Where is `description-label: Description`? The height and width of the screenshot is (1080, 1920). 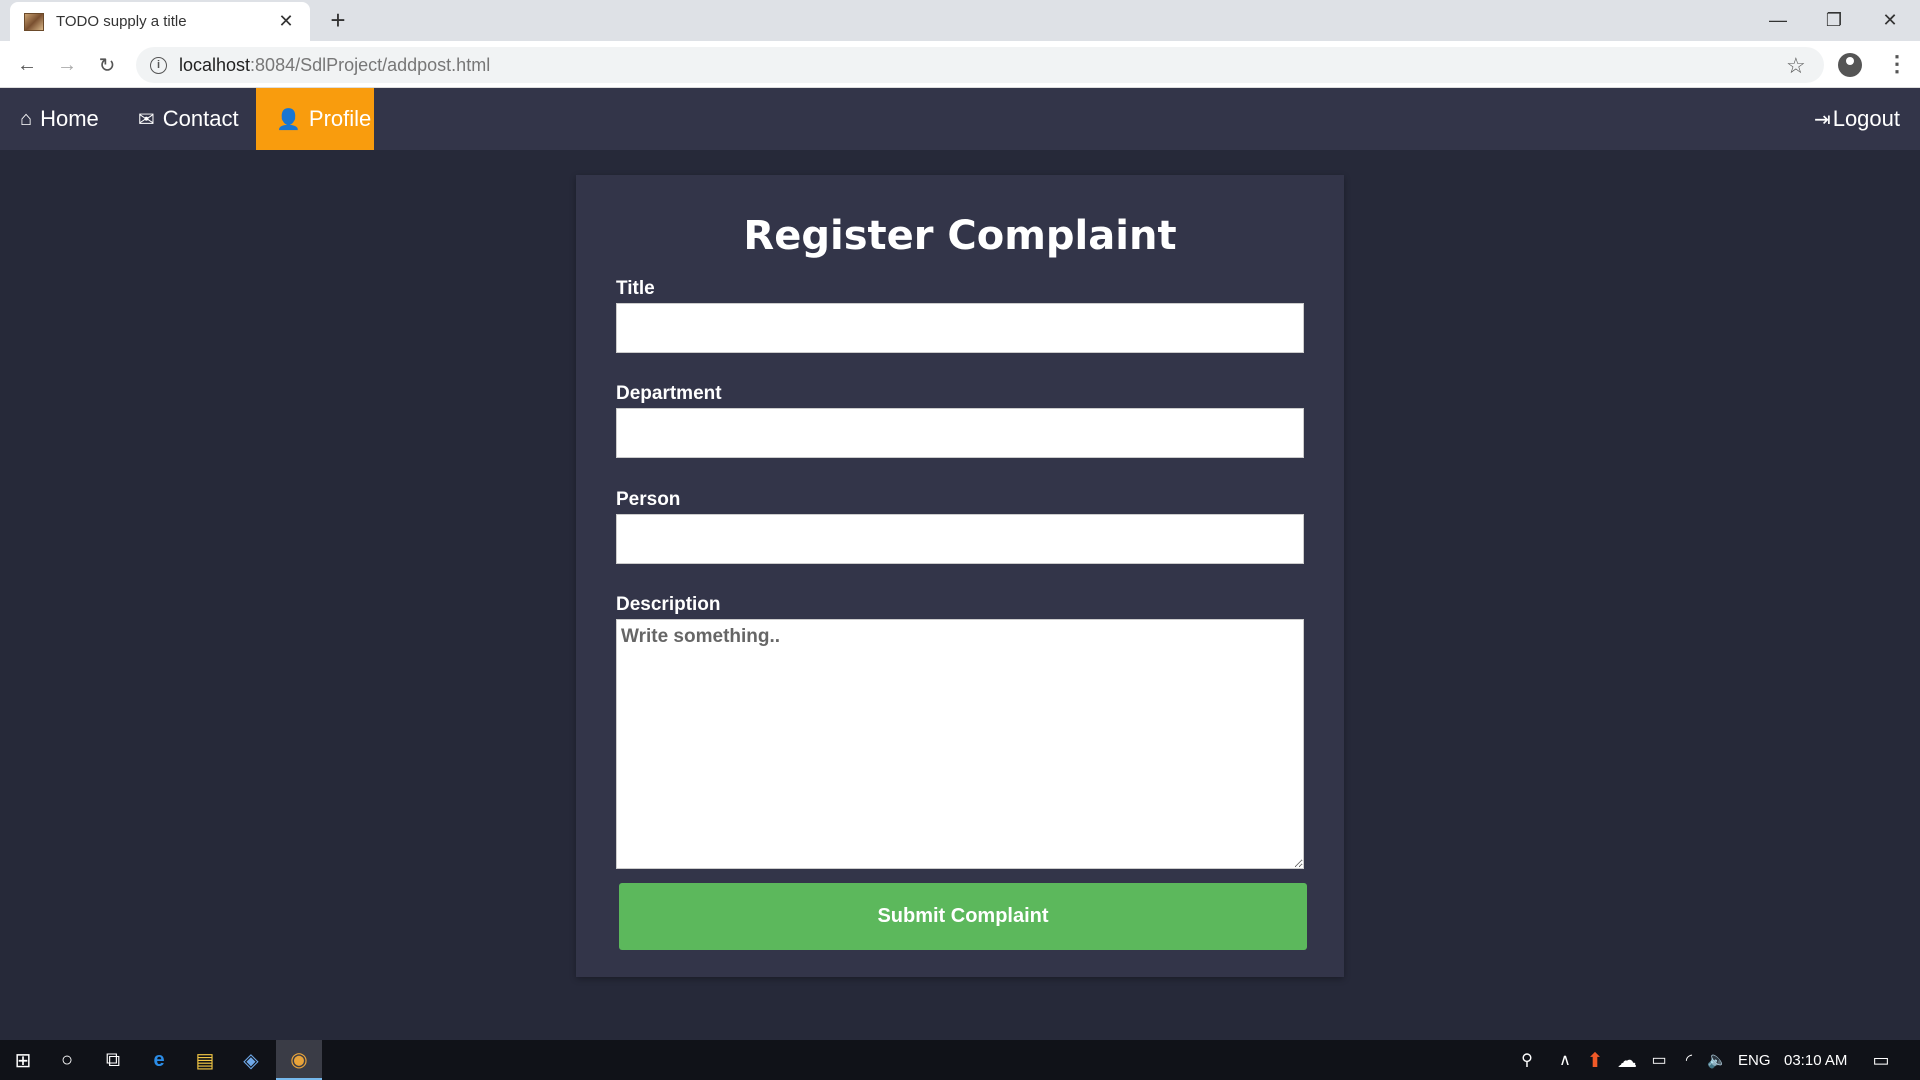
description-label: Description is located at coordinates (668, 604).